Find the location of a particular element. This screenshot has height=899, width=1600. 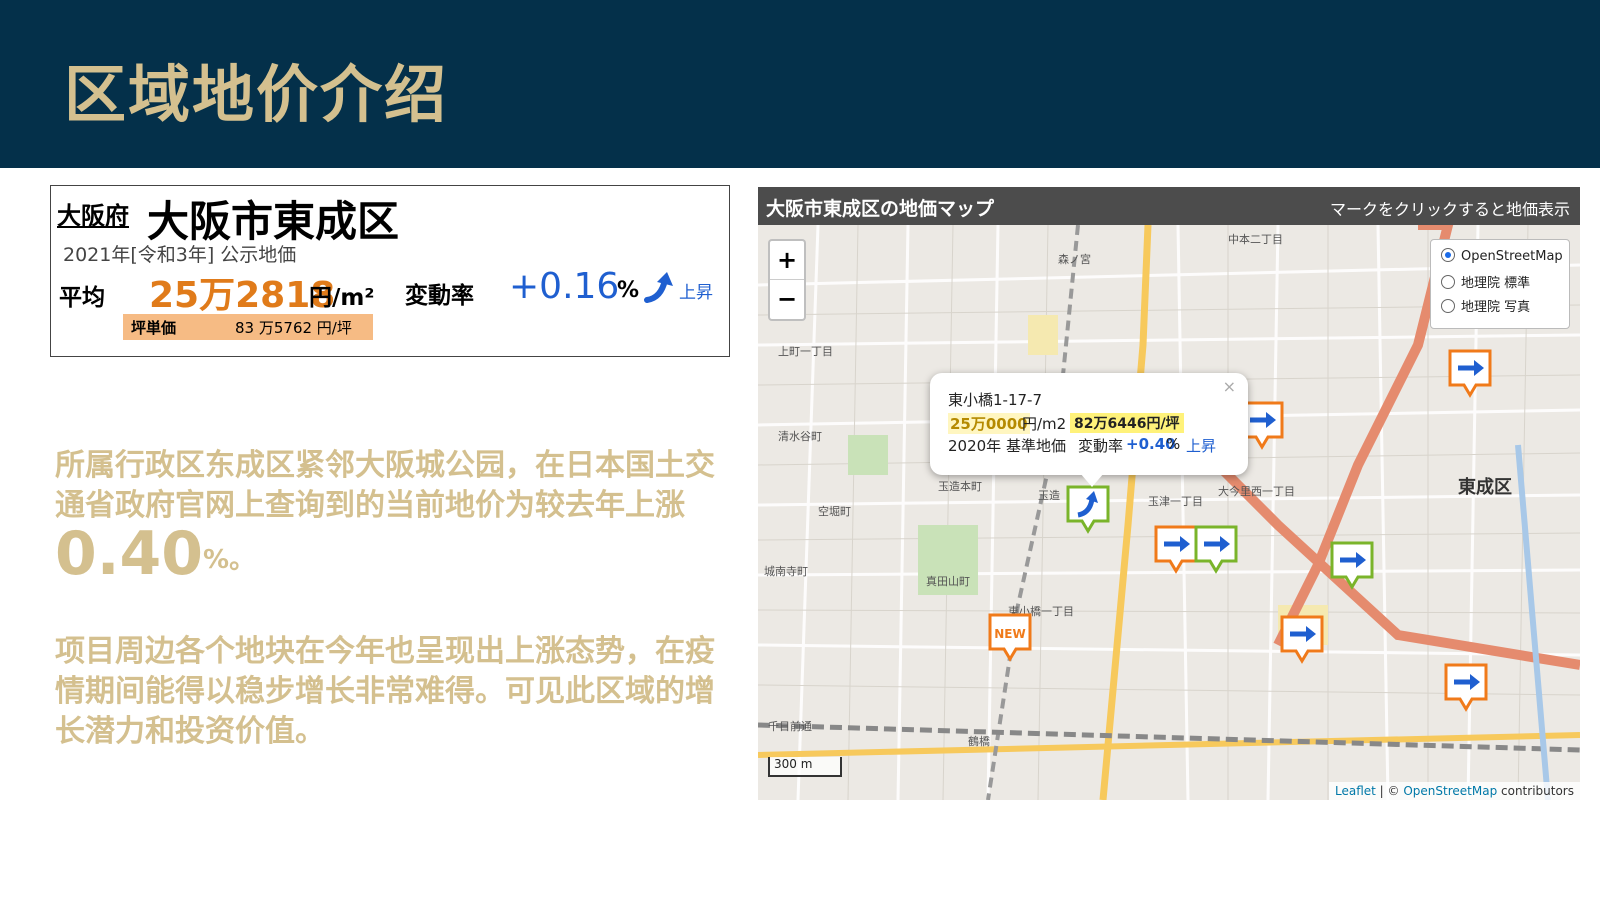

map-label-nakamoto: 中本二丁目 is located at coordinates (1255, 239).